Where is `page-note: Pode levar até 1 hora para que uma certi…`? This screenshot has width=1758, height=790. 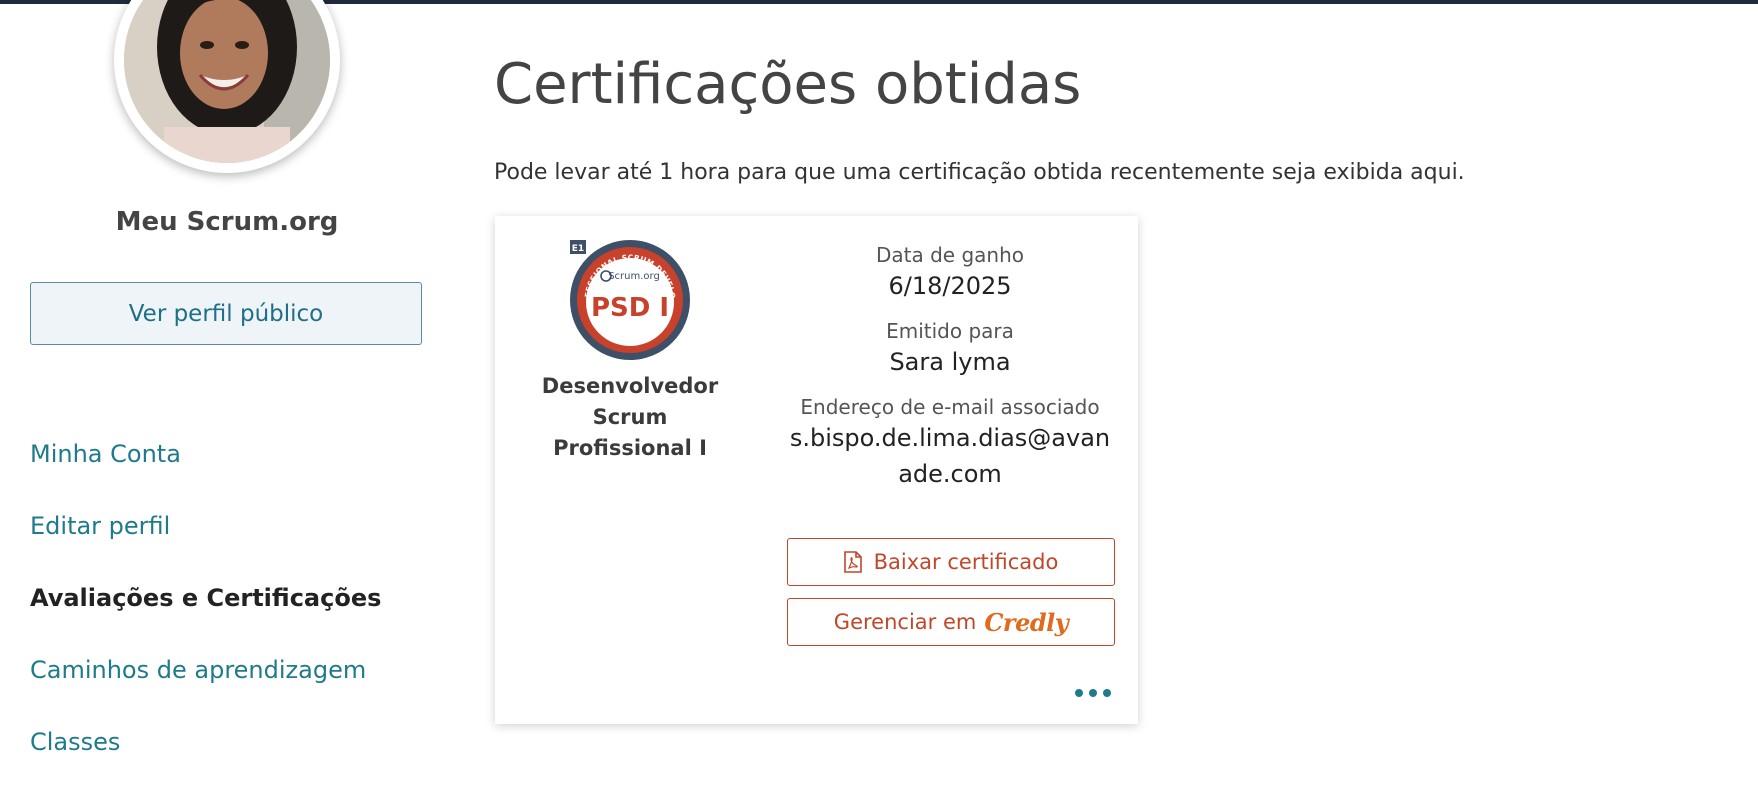
page-note: Pode levar até 1 hora para que uma certi… is located at coordinates (979, 172).